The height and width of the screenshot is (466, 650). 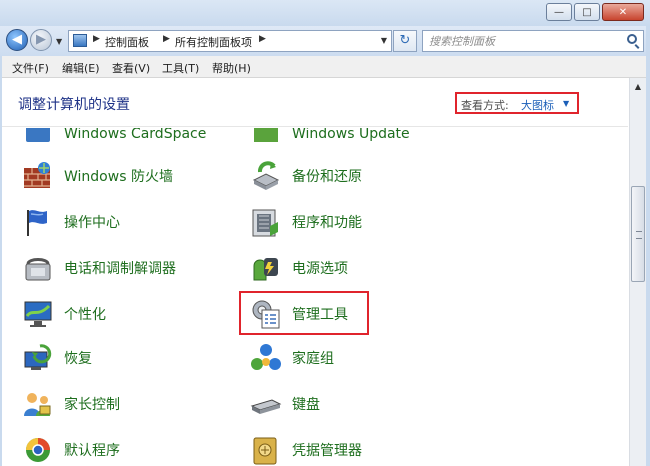 I want to click on item-windows-cardspace: Windows CardSpace, so click(x=114, y=138).